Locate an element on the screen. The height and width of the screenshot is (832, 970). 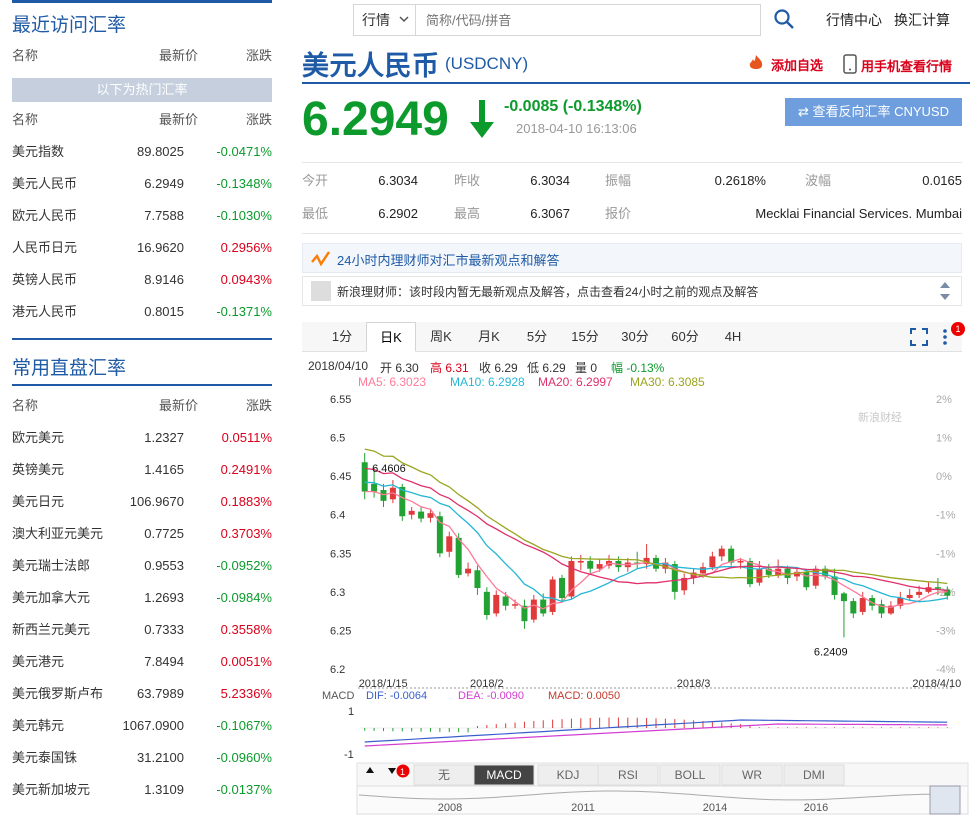
tab-5min: 5分 is located at coordinates (537, 337).